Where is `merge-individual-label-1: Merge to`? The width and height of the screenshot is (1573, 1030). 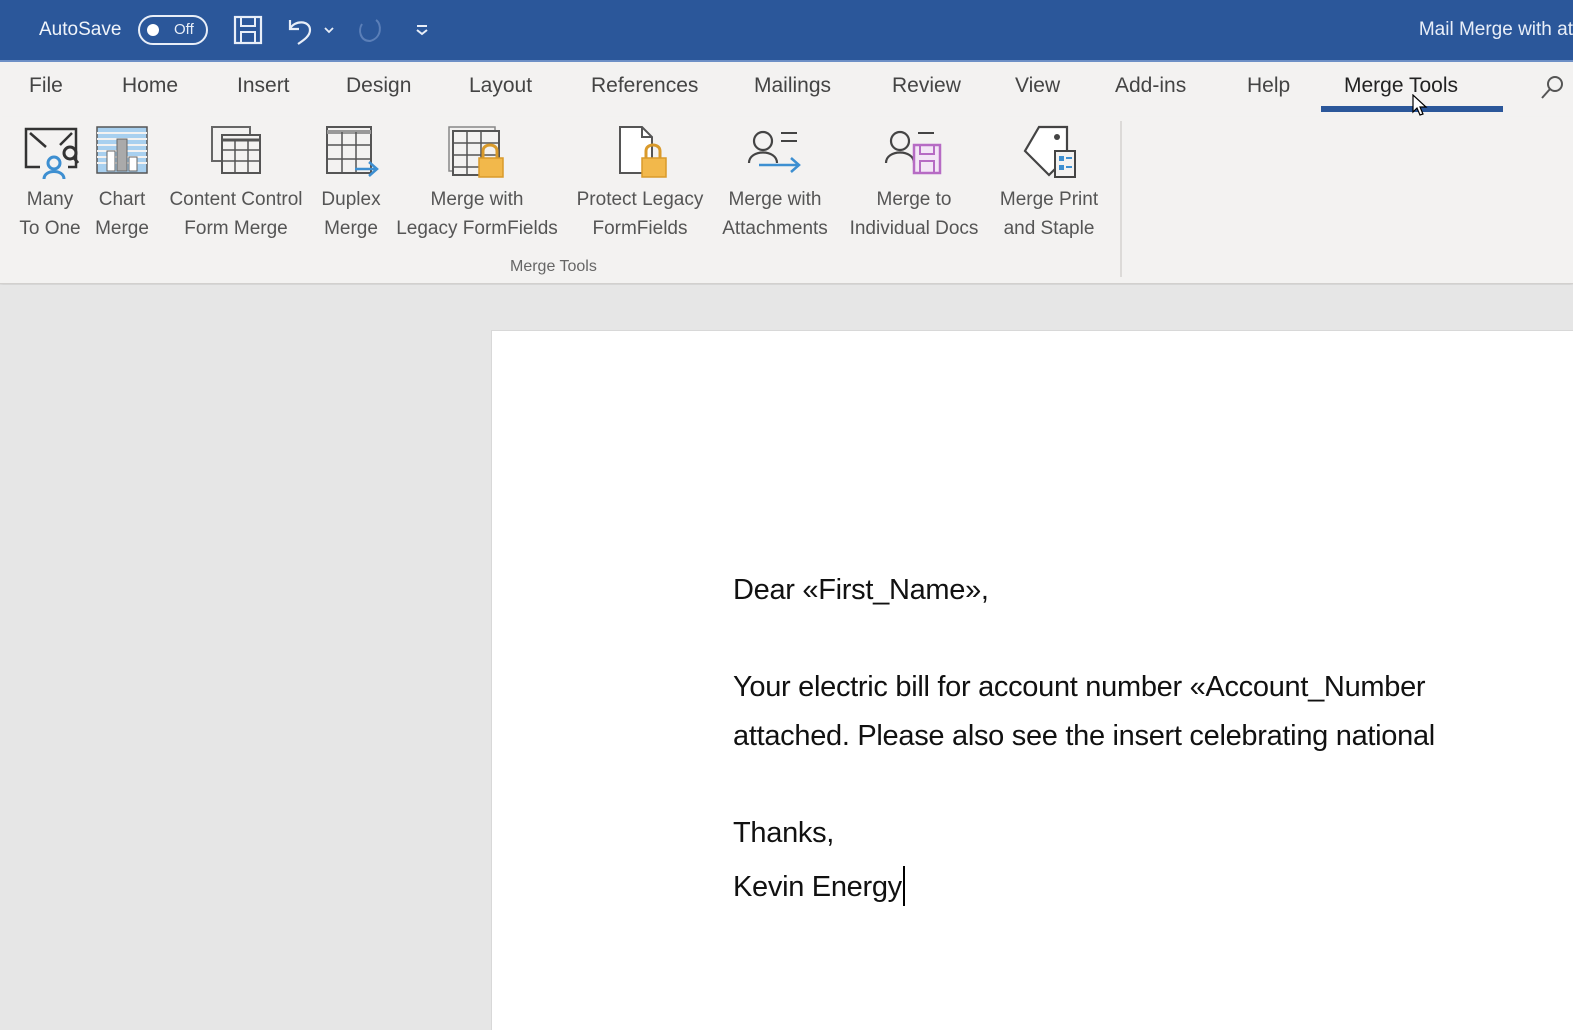 merge-individual-label-1: Merge to is located at coordinates (914, 199).